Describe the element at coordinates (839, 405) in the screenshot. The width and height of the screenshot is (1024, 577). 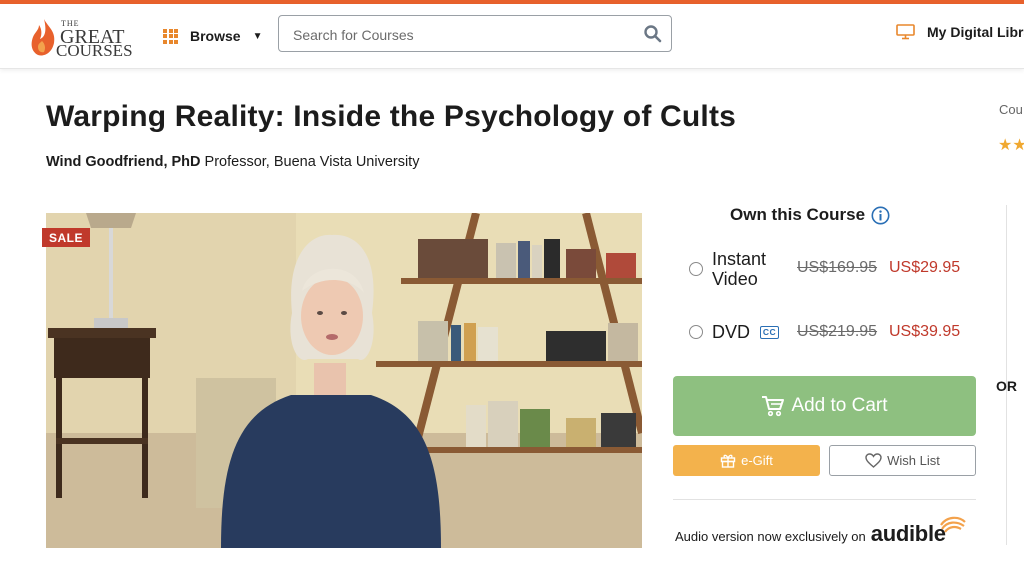
I see `add-to-cart-label: Add to Cart` at that location.